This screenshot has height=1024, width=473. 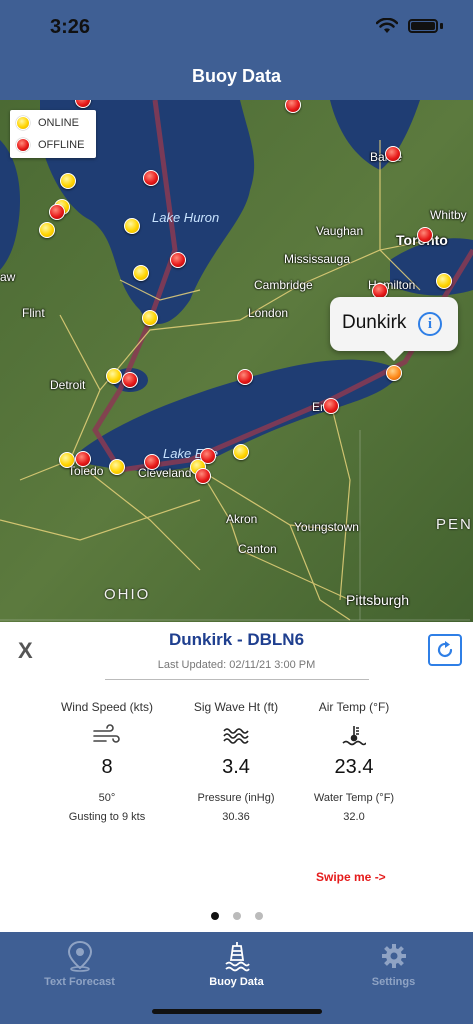 I want to click on nav-bar: Buoy Data, so click(x=236, y=78).